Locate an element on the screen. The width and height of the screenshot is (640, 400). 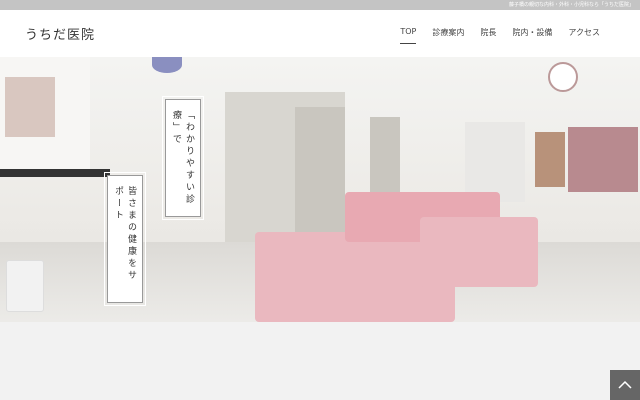
door is located at coordinates (320, 172).